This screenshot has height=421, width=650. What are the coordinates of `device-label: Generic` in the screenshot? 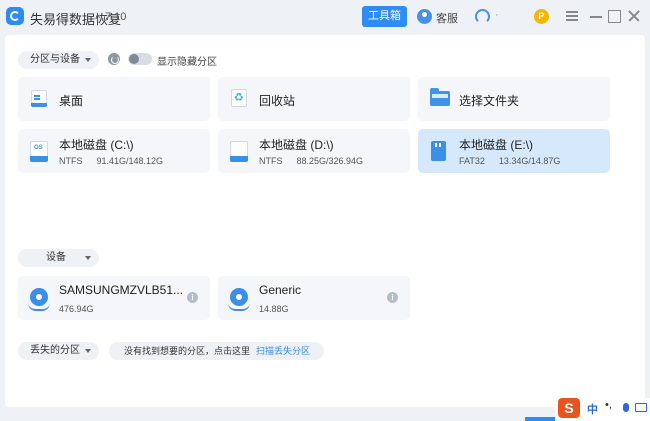 It's located at (280, 290).